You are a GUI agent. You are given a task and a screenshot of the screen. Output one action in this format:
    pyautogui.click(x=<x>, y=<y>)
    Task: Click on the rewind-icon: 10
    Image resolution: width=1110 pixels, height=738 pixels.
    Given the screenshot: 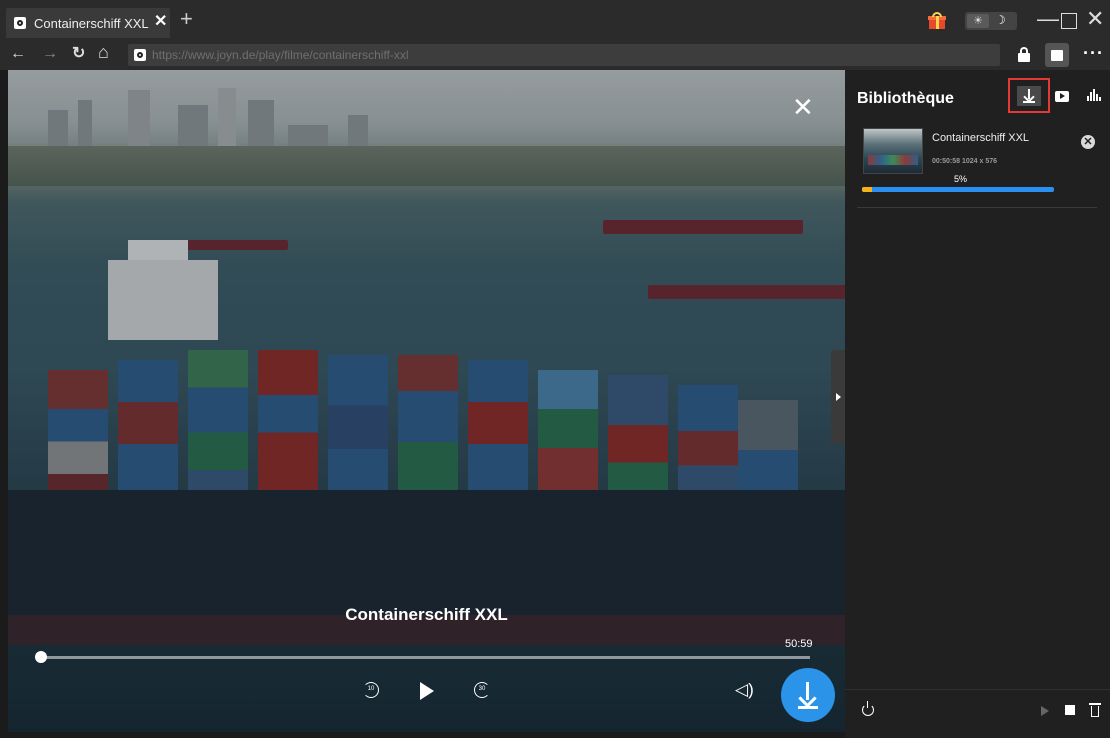 What is the action you would take?
    pyautogui.click(x=371, y=690)
    